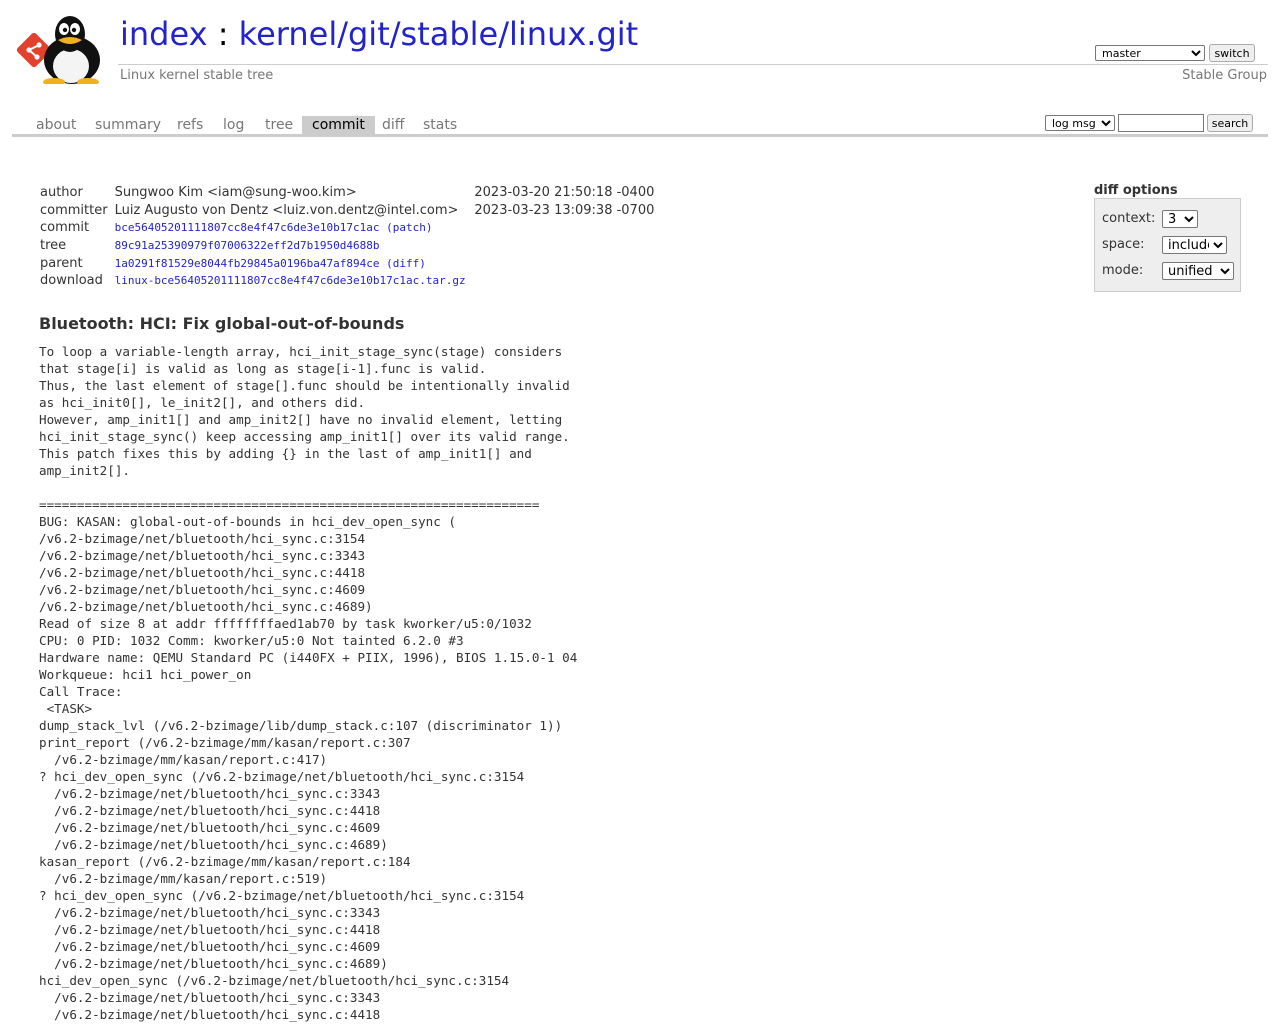 The image size is (1280, 1024). What do you see at coordinates (233, 125) in the screenshot?
I see `tab-log: log` at bounding box center [233, 125].